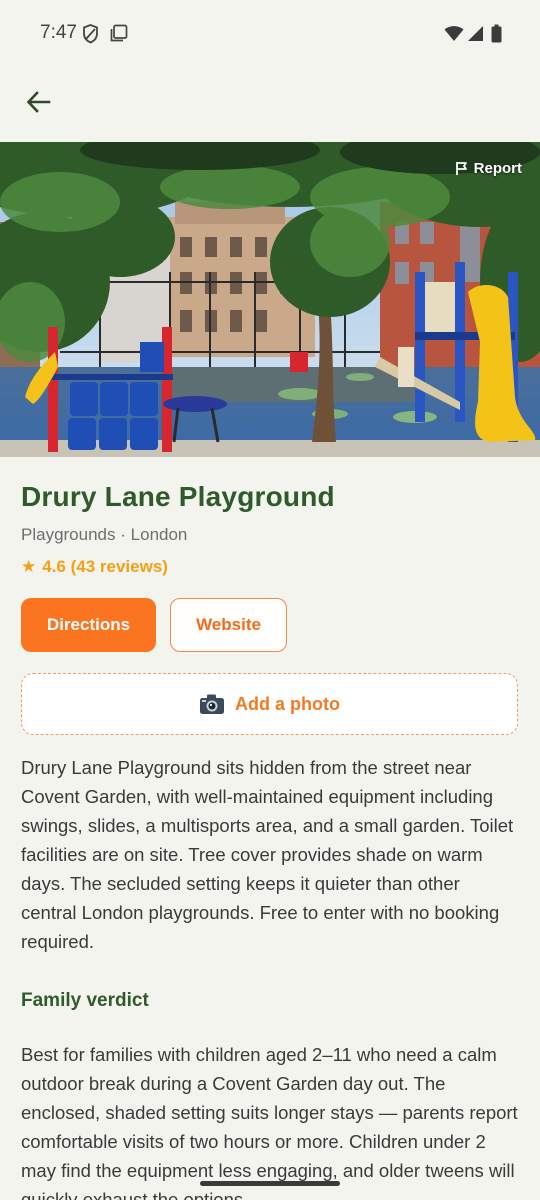  I want to click on family-verdict-heading: Family verdict, so click(85, 1000).